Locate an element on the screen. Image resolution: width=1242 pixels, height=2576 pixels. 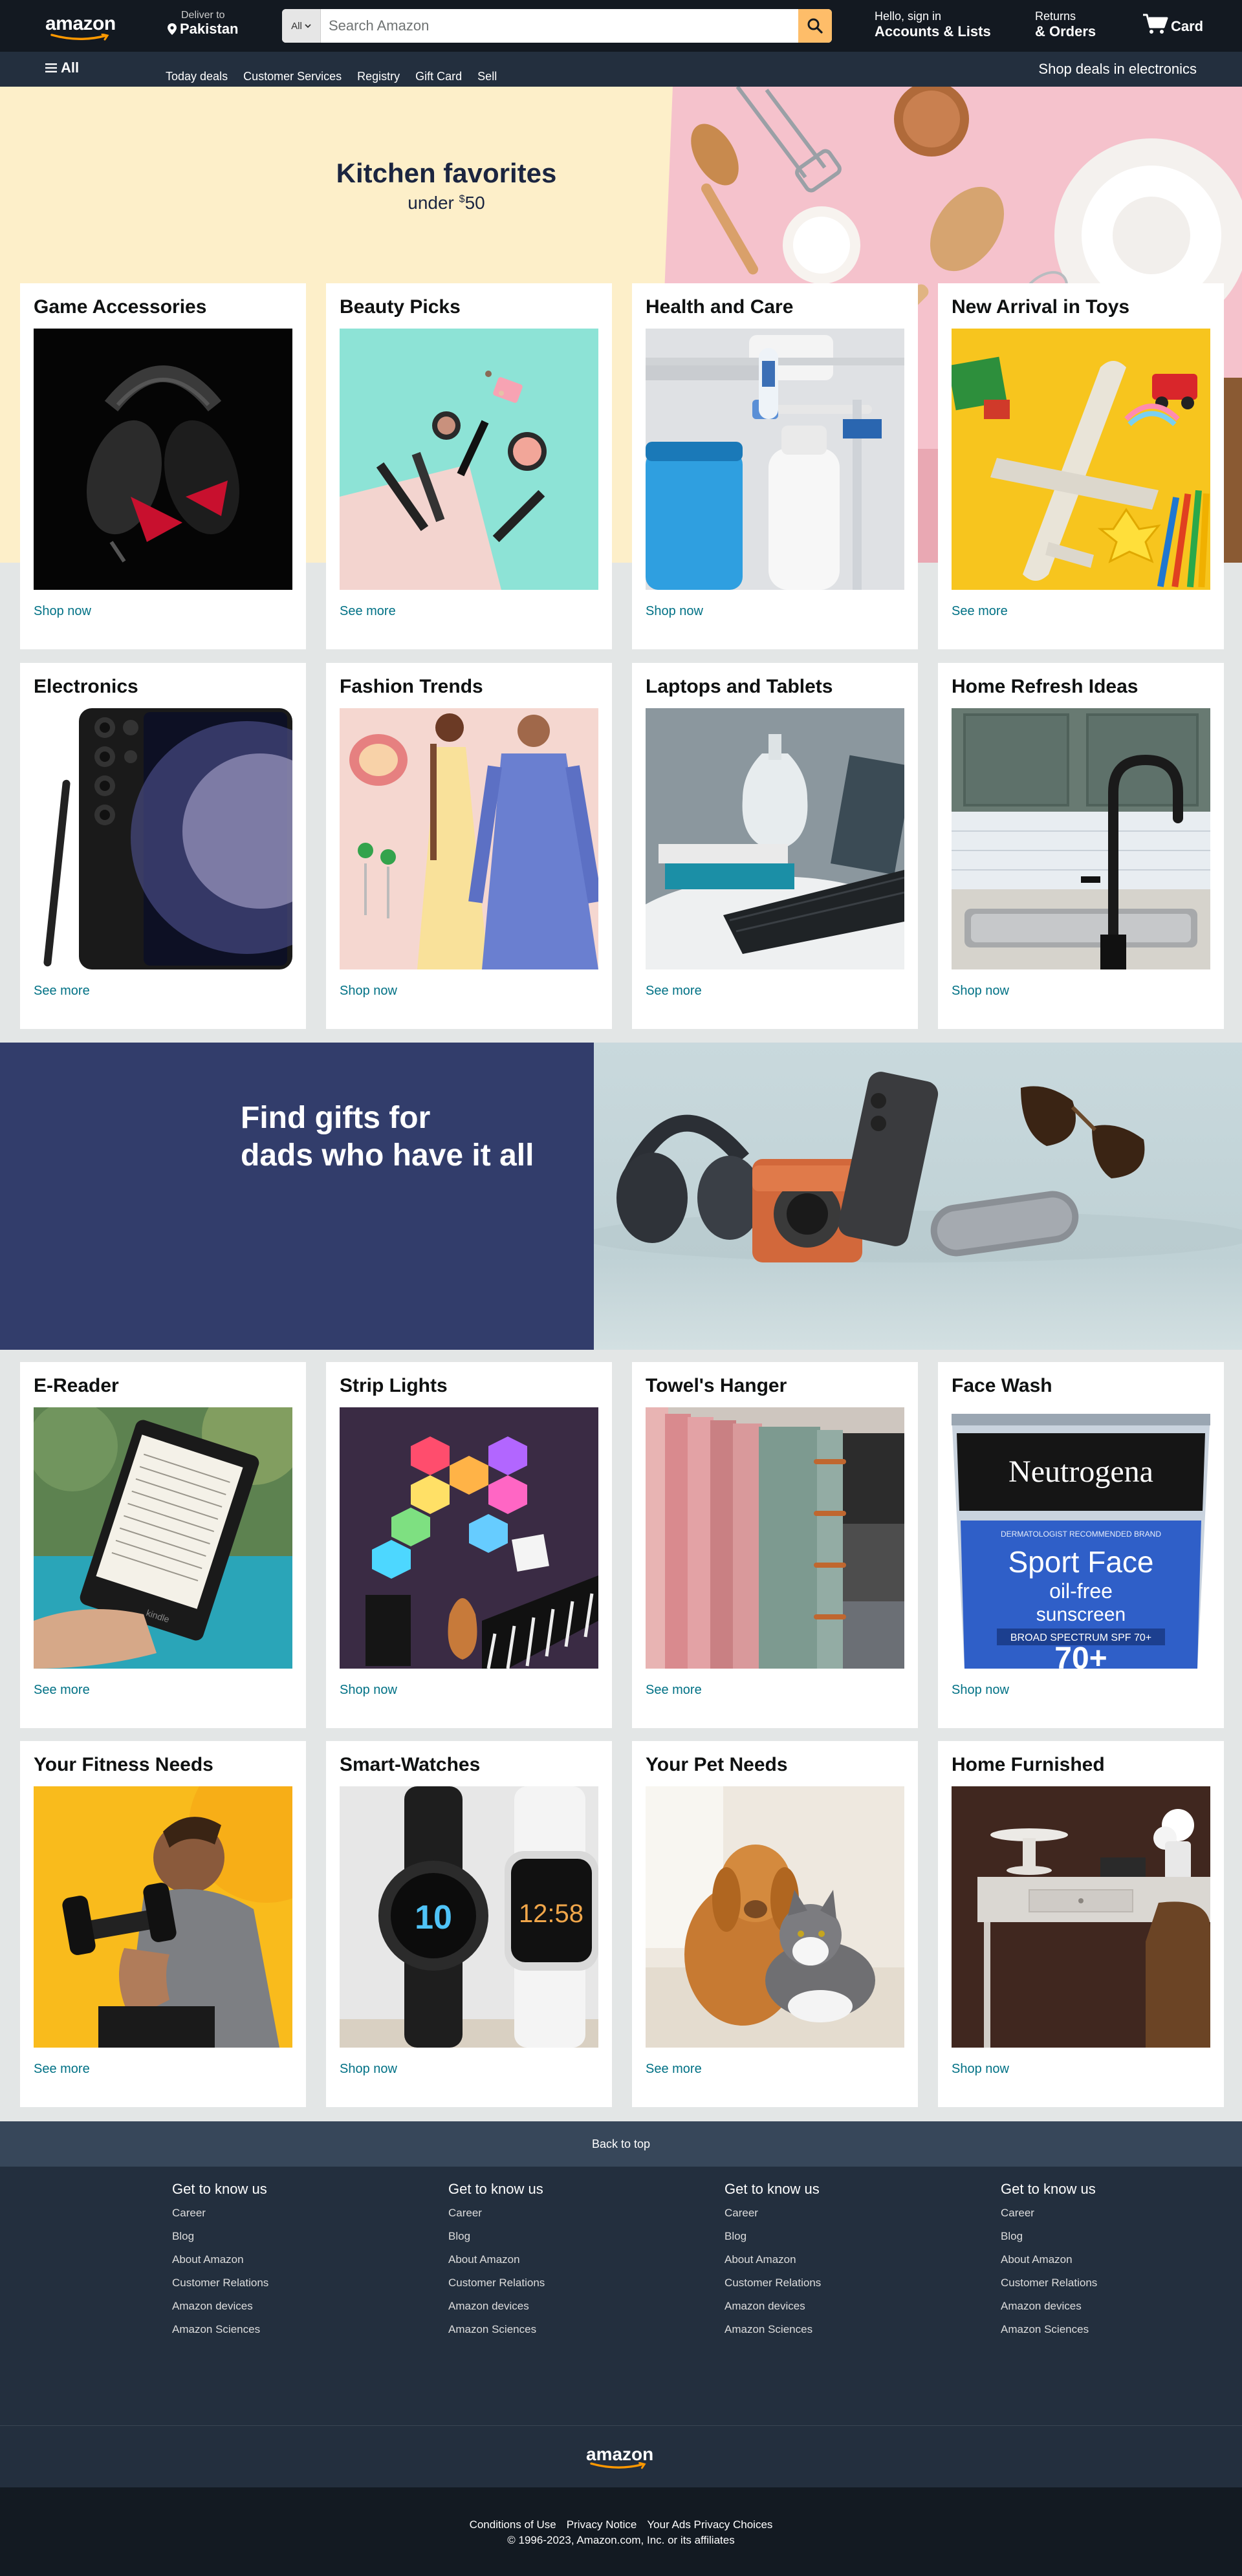
card-title: Face Wash is located at coordinates (1002, 1385).